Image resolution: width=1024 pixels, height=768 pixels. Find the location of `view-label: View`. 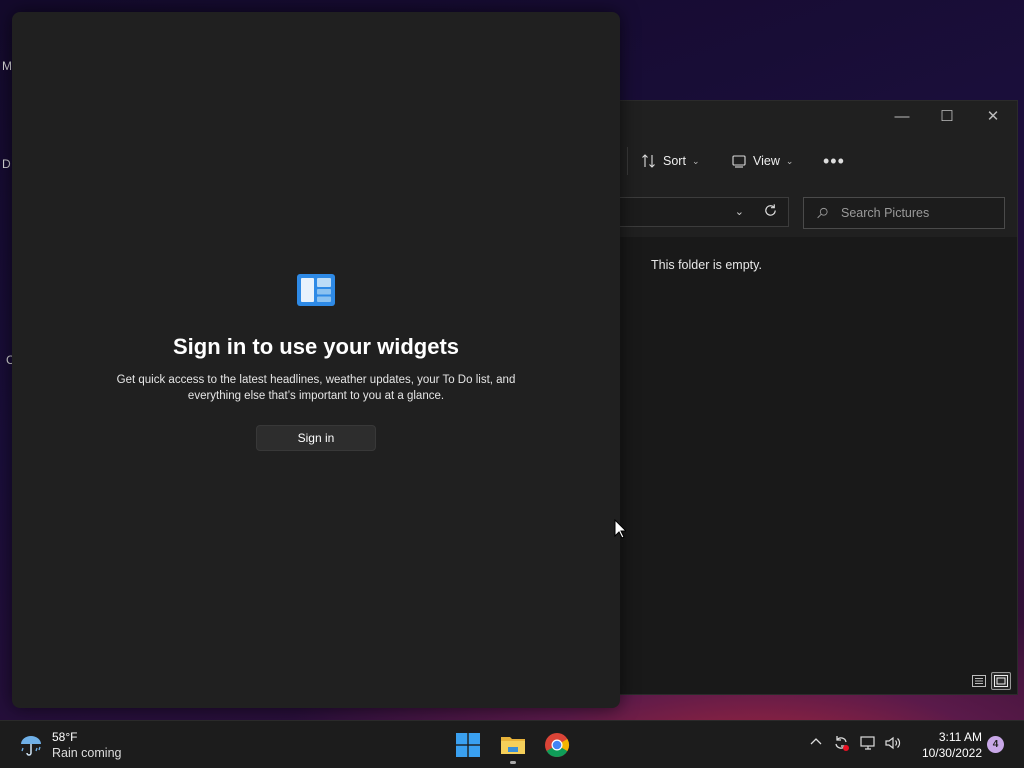

view-label: View is located at coordinates (766, 161).